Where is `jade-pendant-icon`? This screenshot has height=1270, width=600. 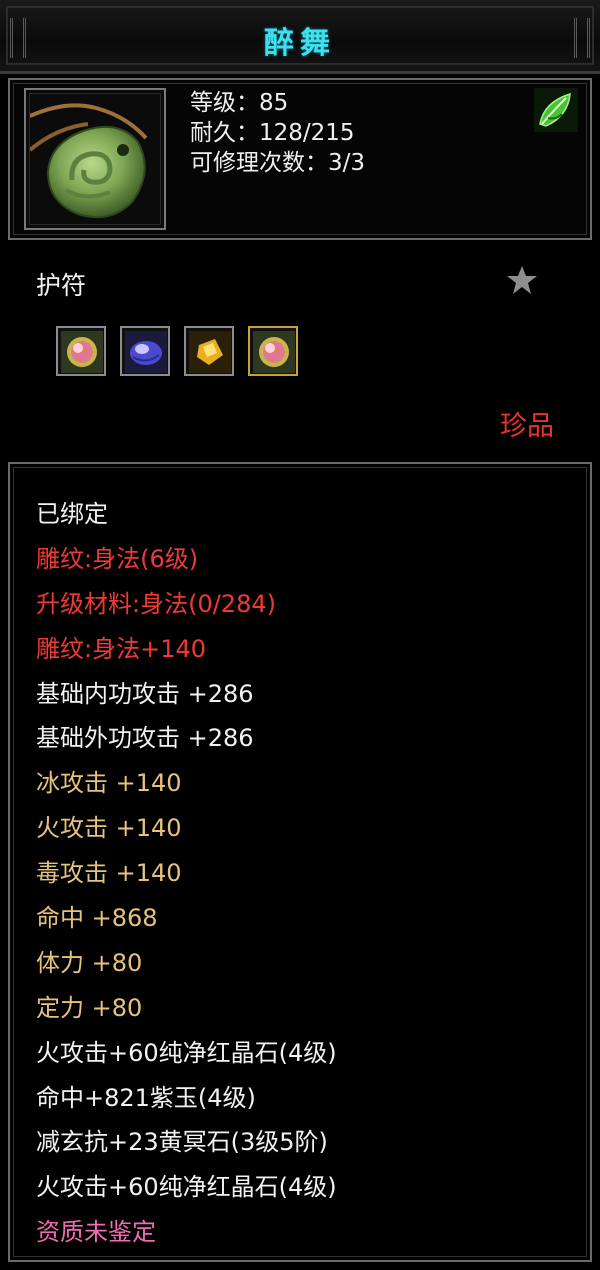 jade-pendant-icon is located at coordinates (88, 160).